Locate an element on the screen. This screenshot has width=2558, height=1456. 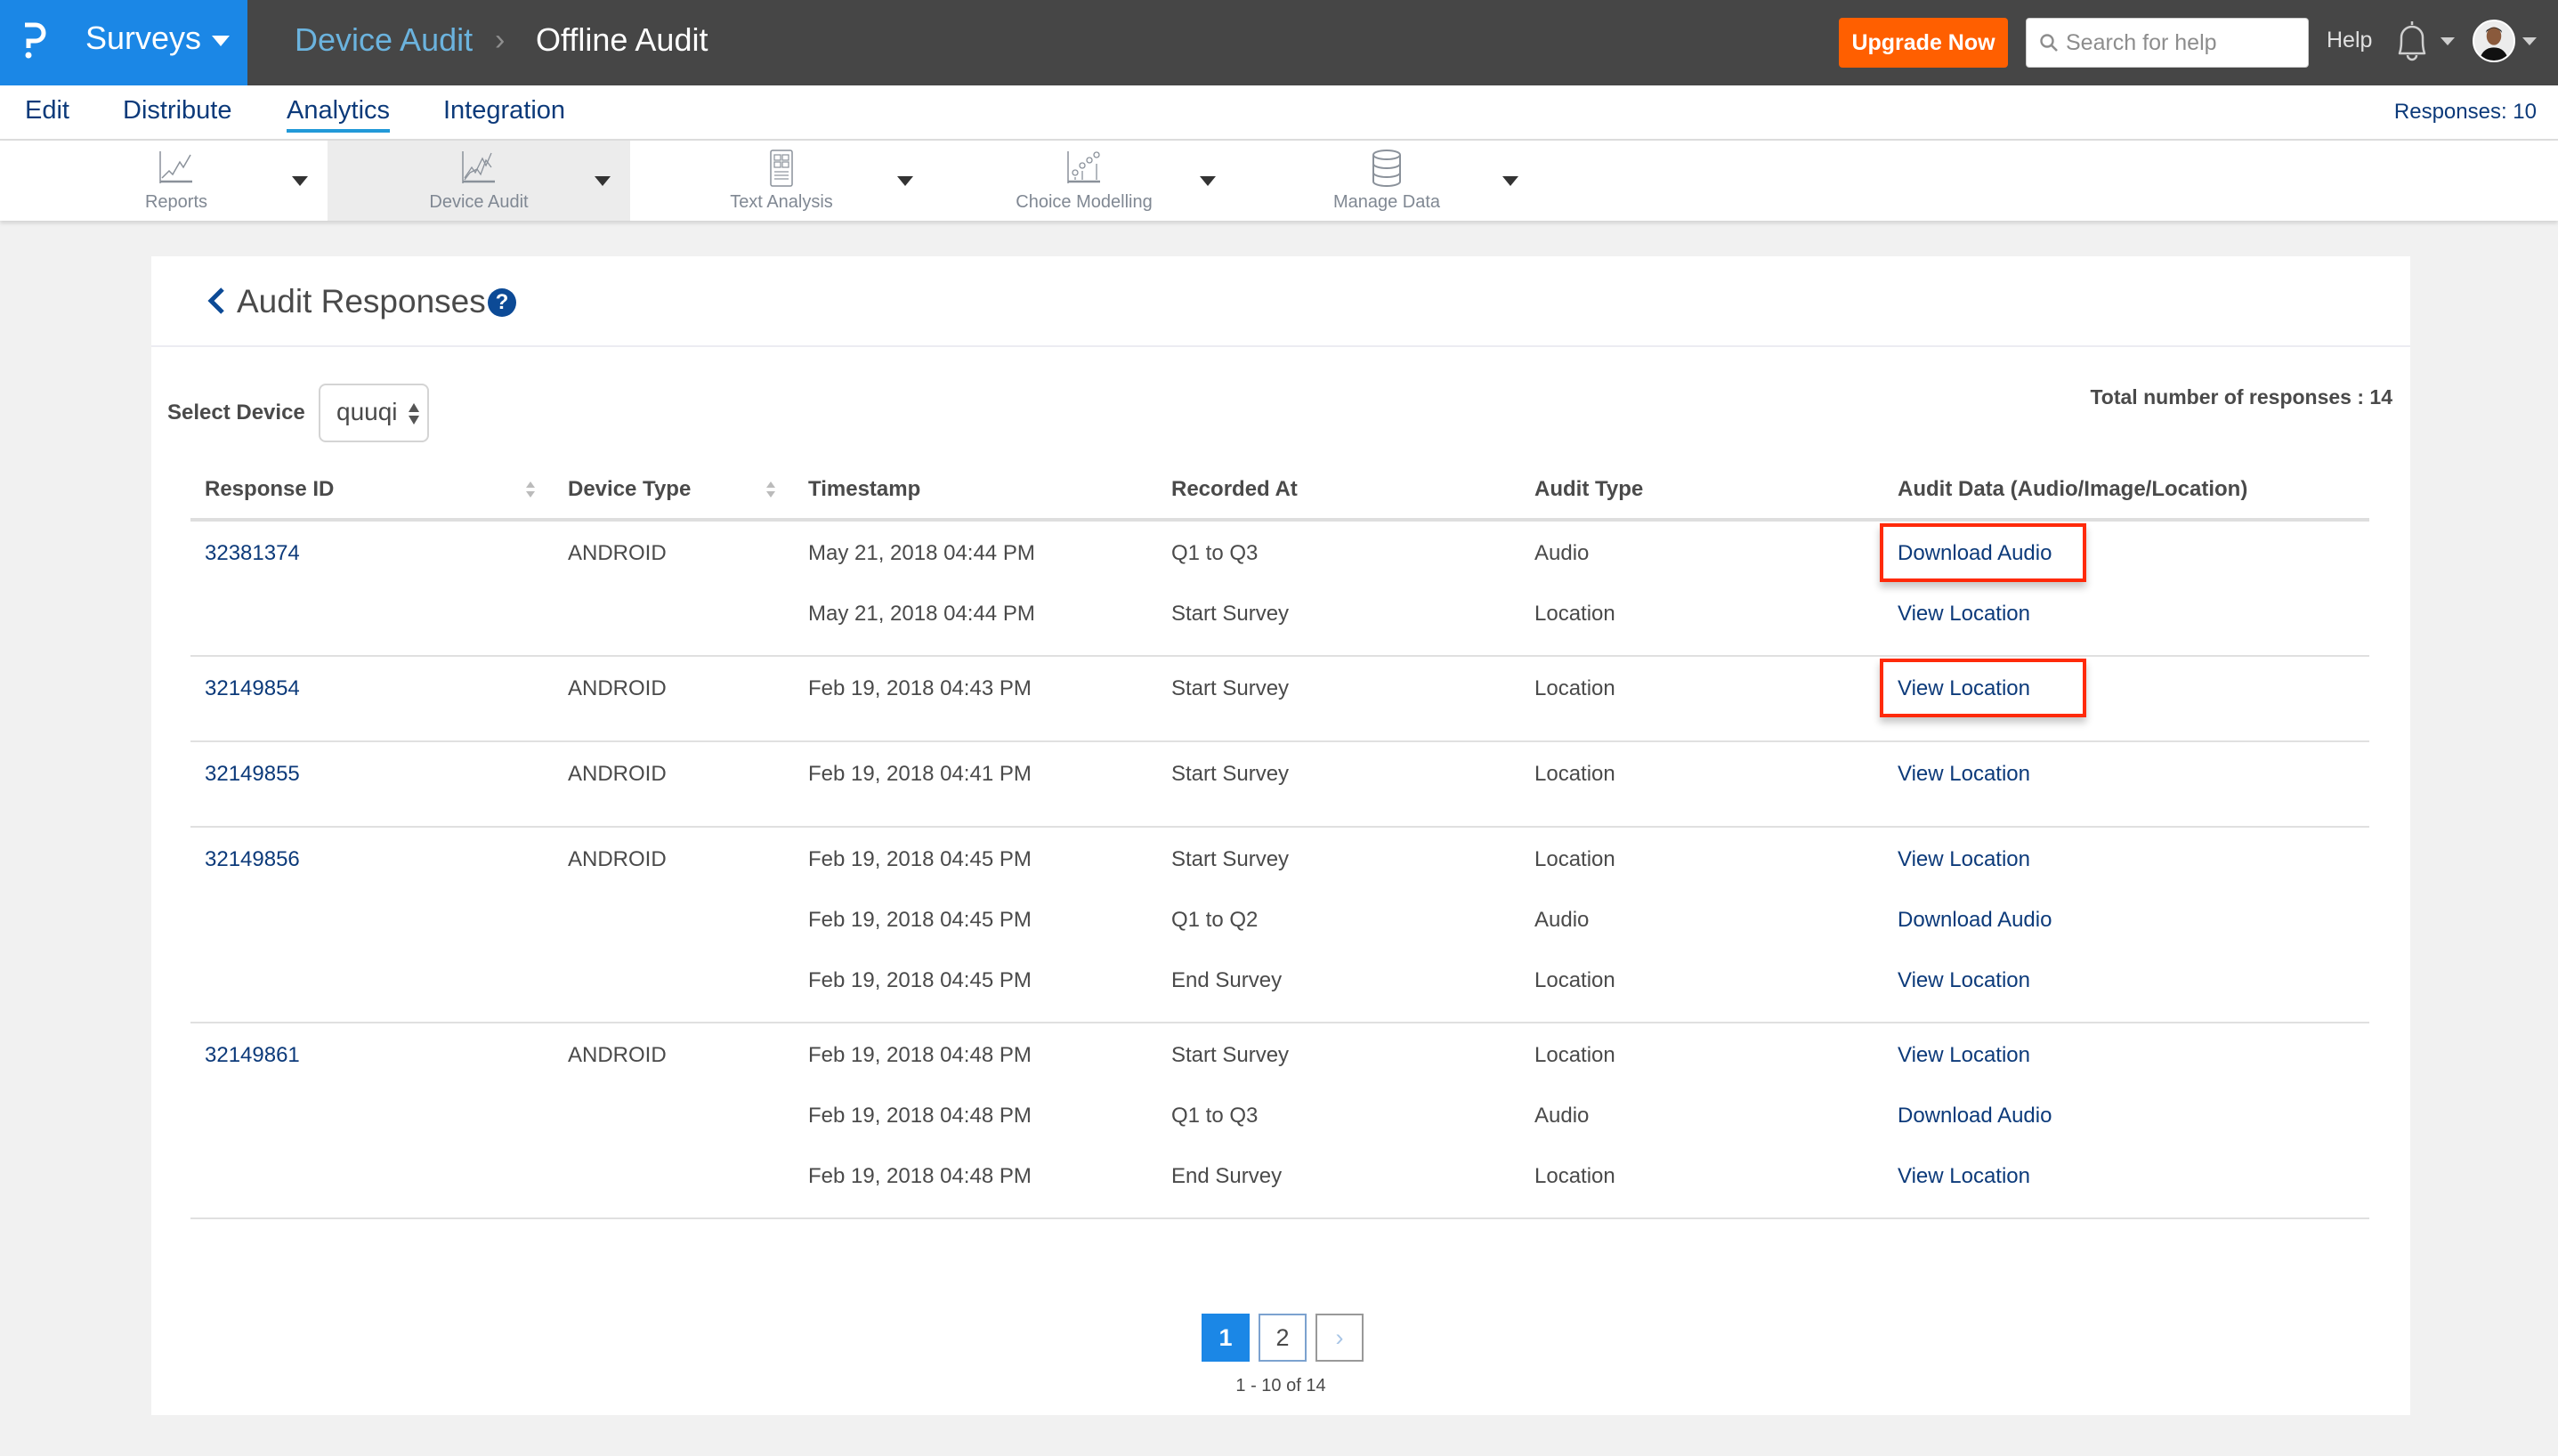
tool-label: Device Audit is located at coordinates (479, 202).